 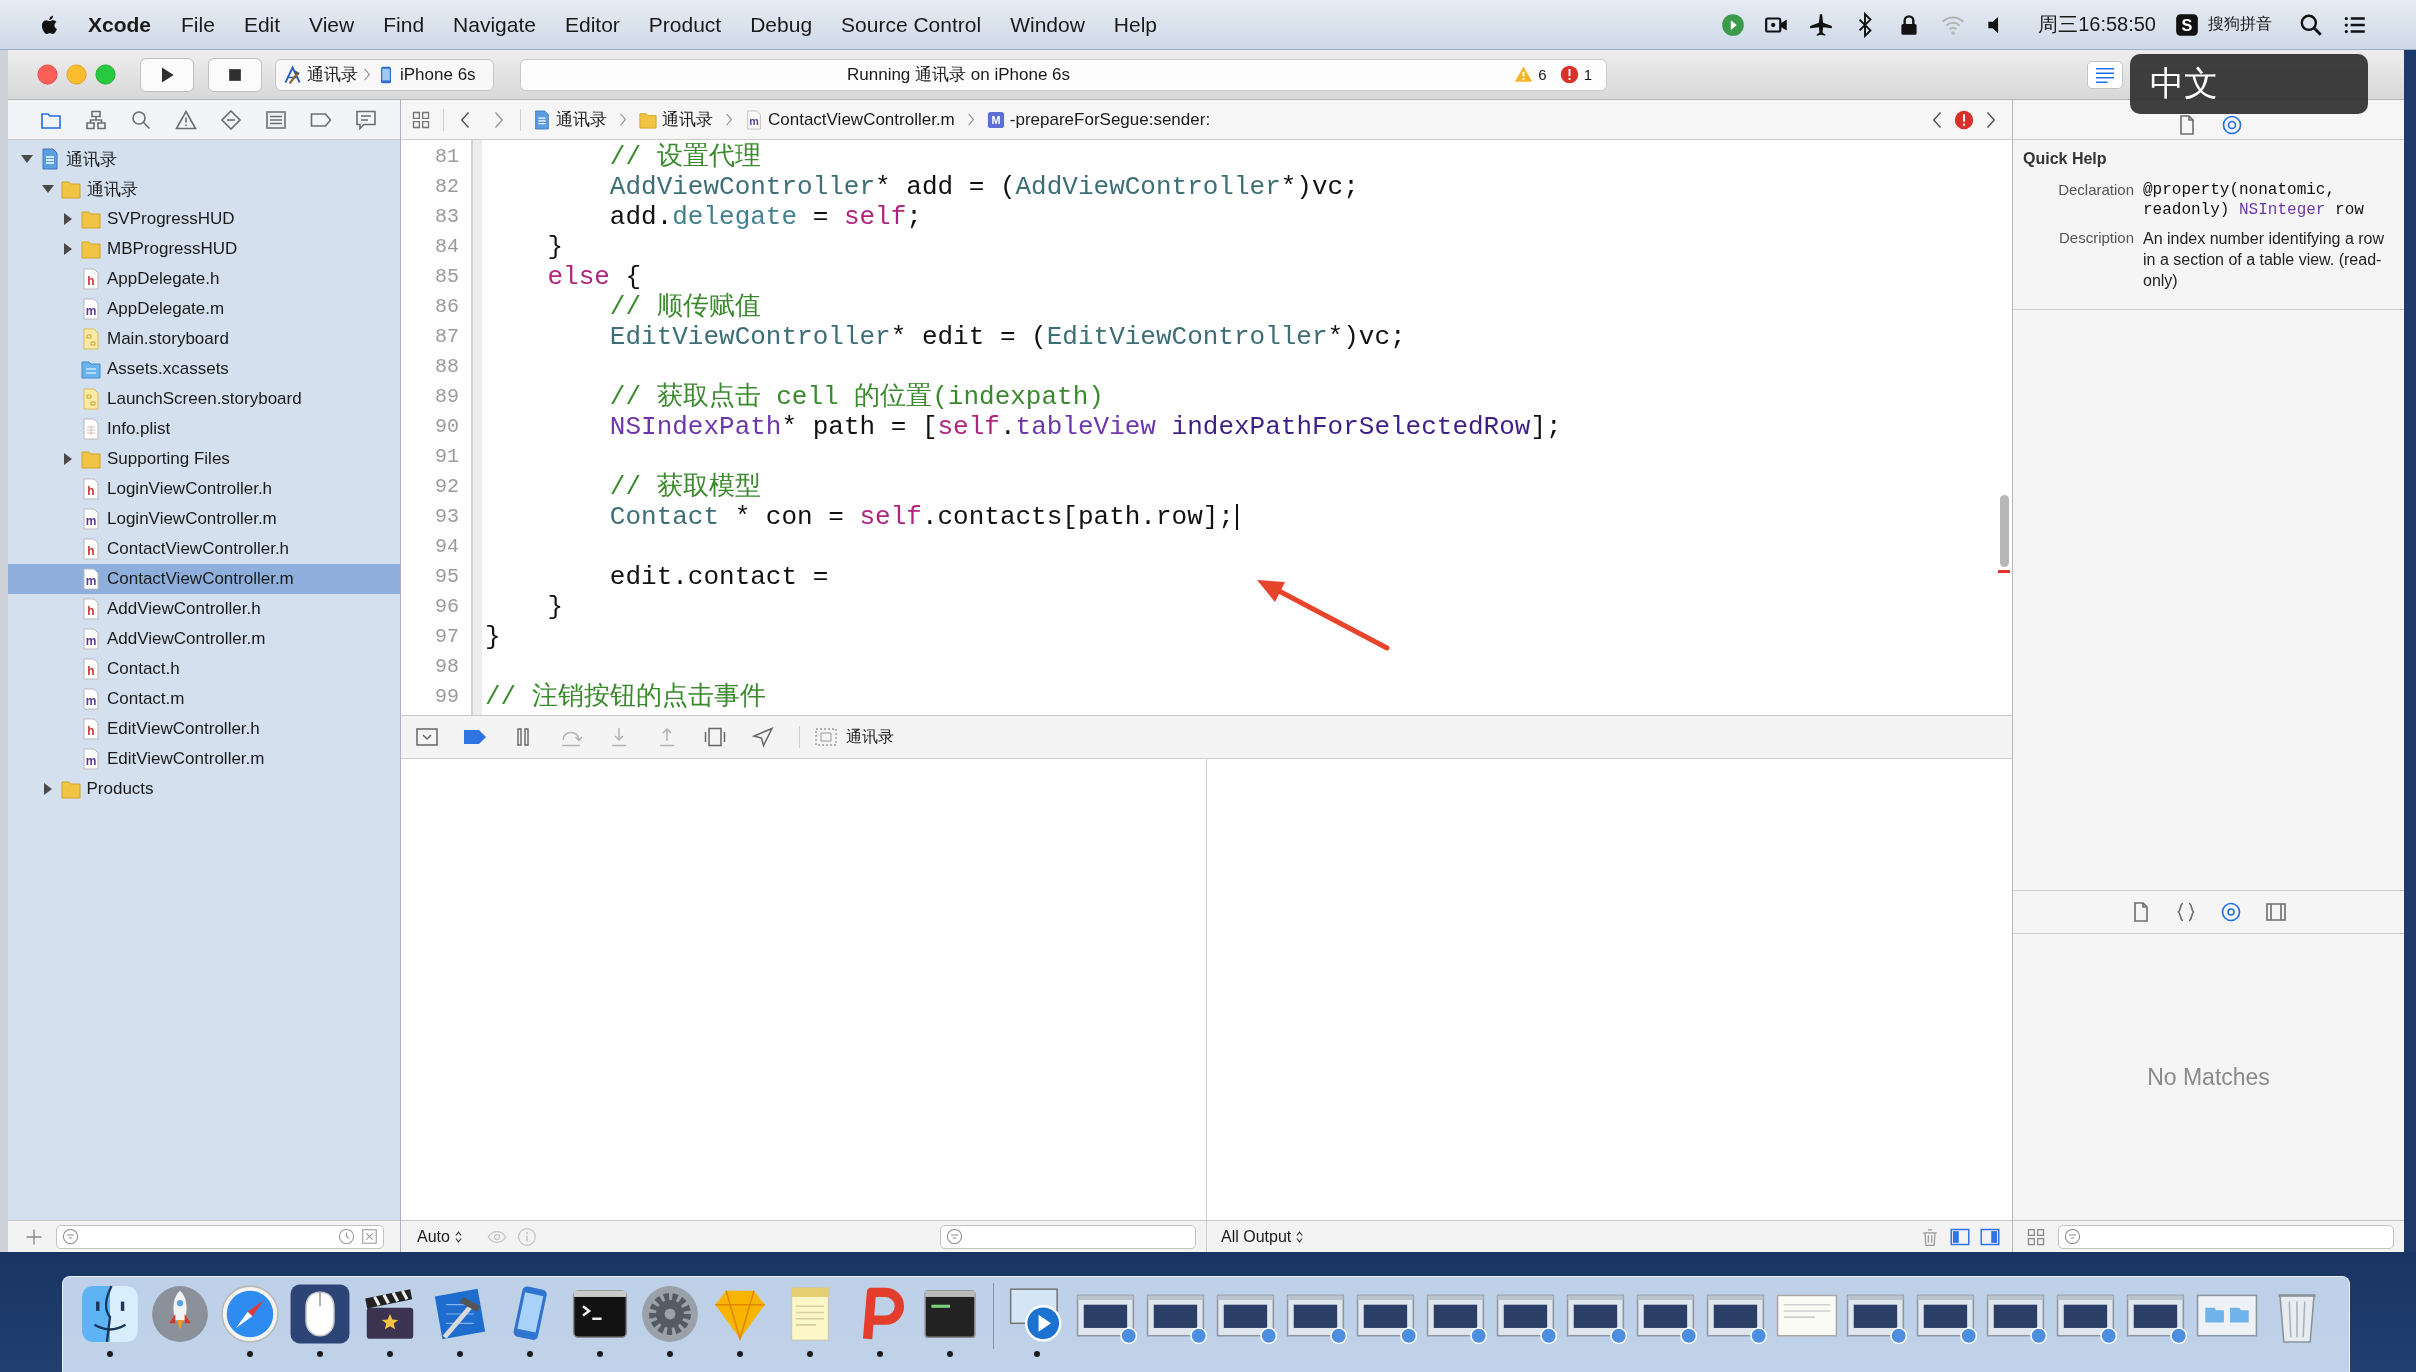 I want to click on navigator-item: h Contact.h, so click(x=204, y=669).